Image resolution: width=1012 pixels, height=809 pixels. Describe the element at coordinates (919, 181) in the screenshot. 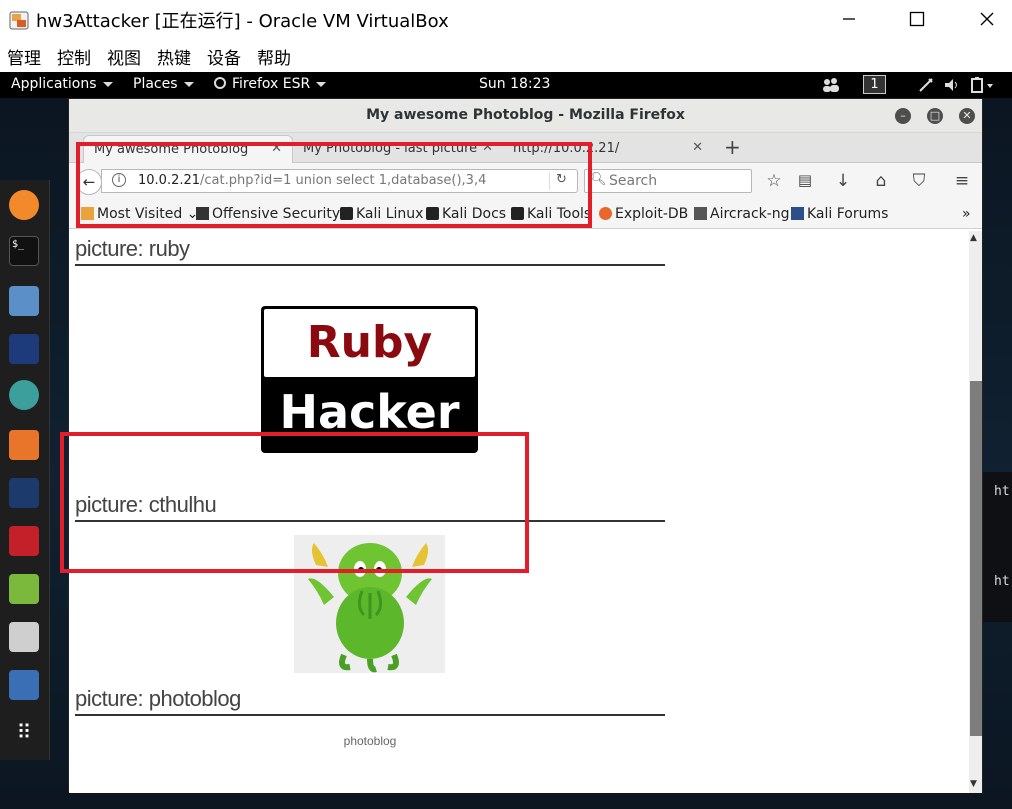

I see `pocket-icon: ⛉` at that location.